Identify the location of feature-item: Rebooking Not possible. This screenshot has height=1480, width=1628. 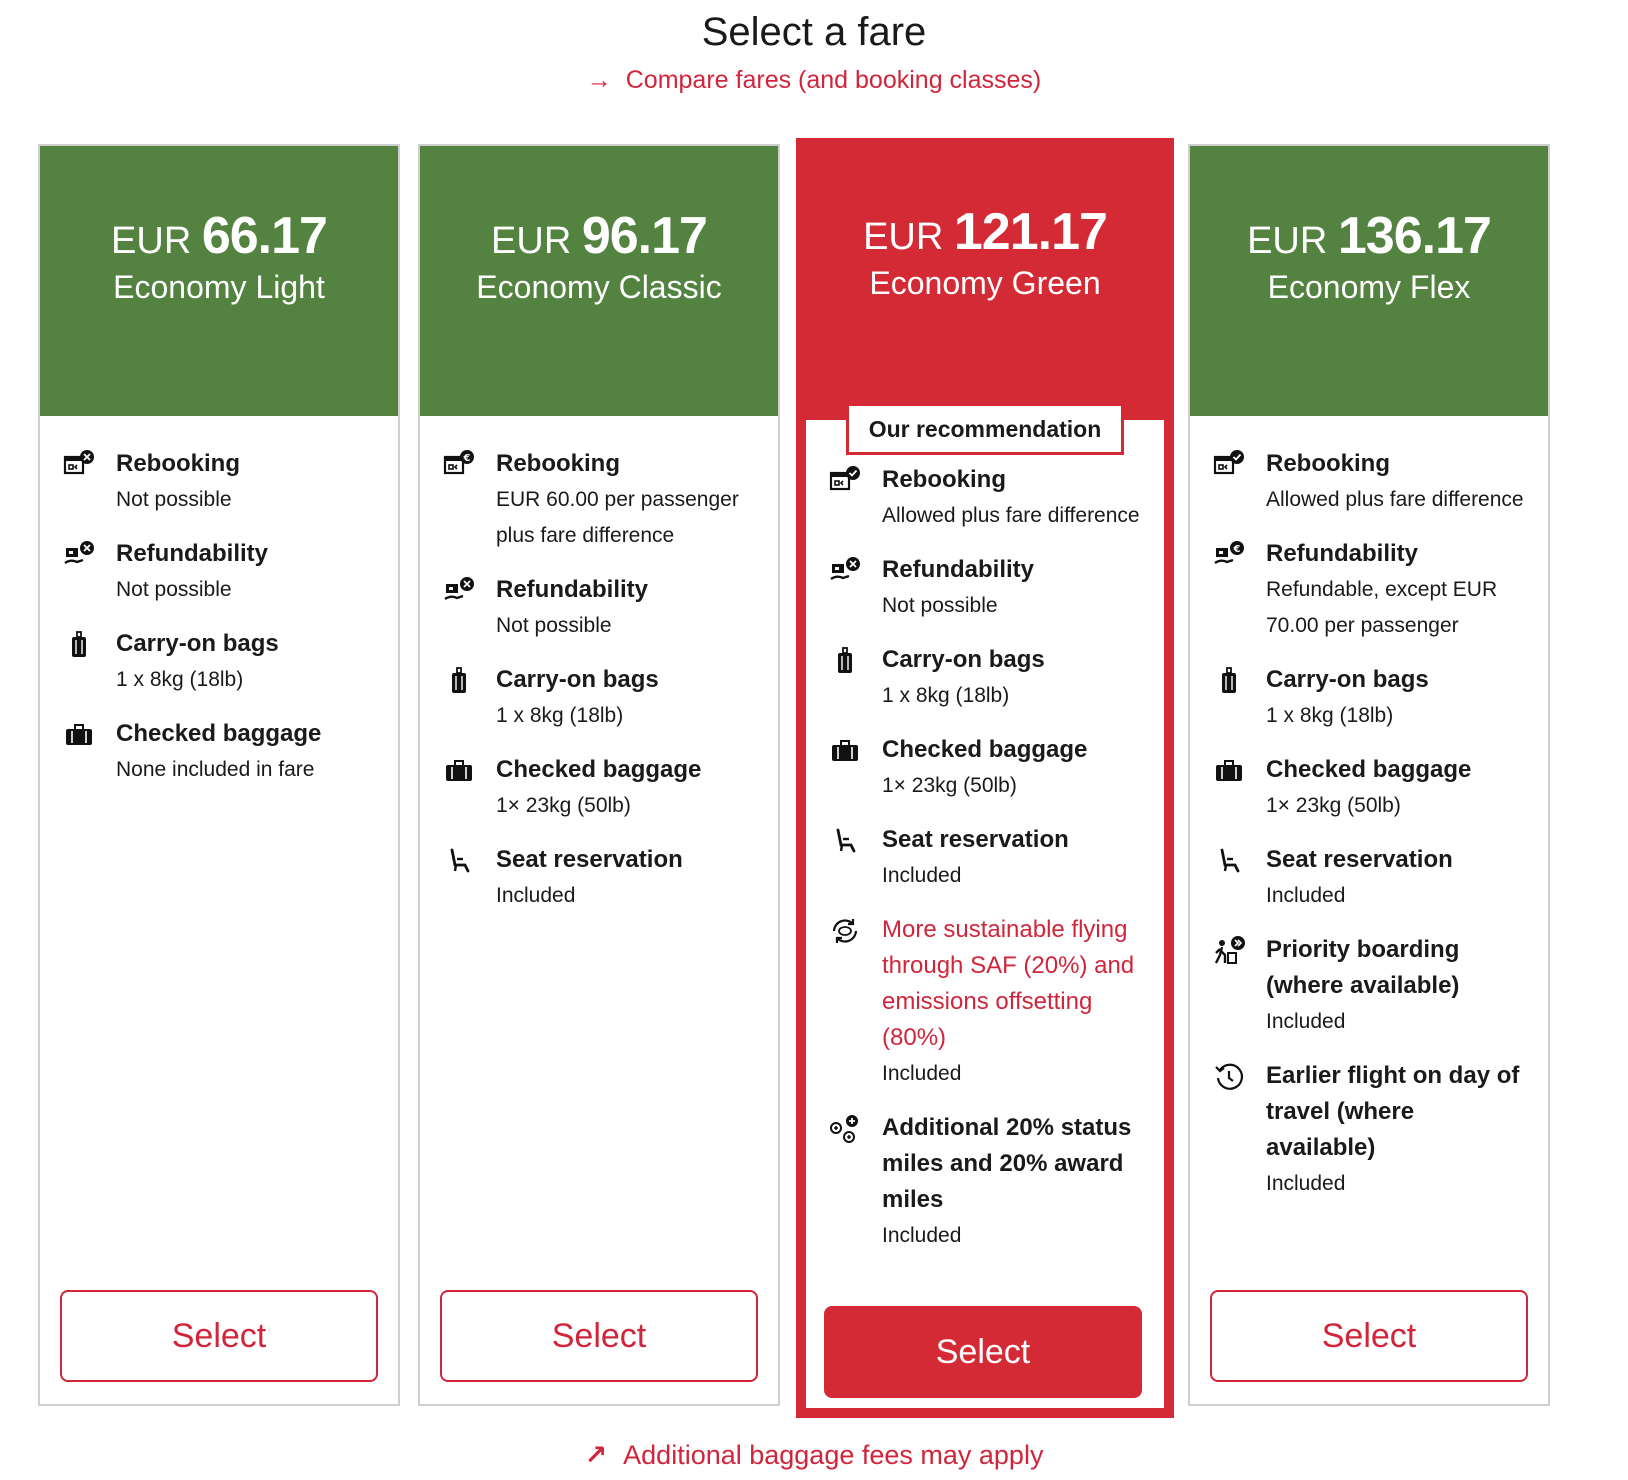
(230, 482).